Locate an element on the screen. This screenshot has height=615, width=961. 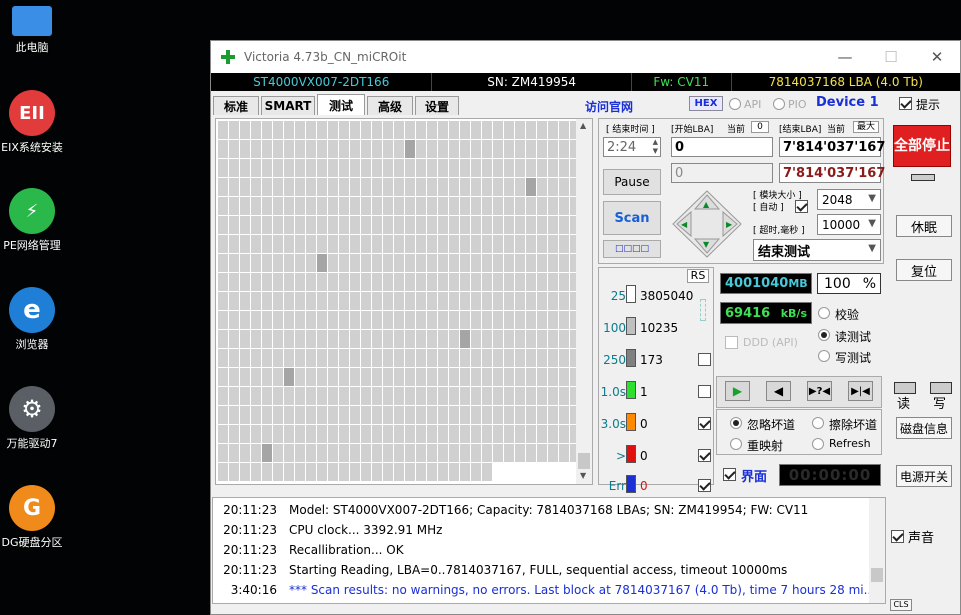
start-lba-current-link: 当前 is located at coordinates (736, 128).